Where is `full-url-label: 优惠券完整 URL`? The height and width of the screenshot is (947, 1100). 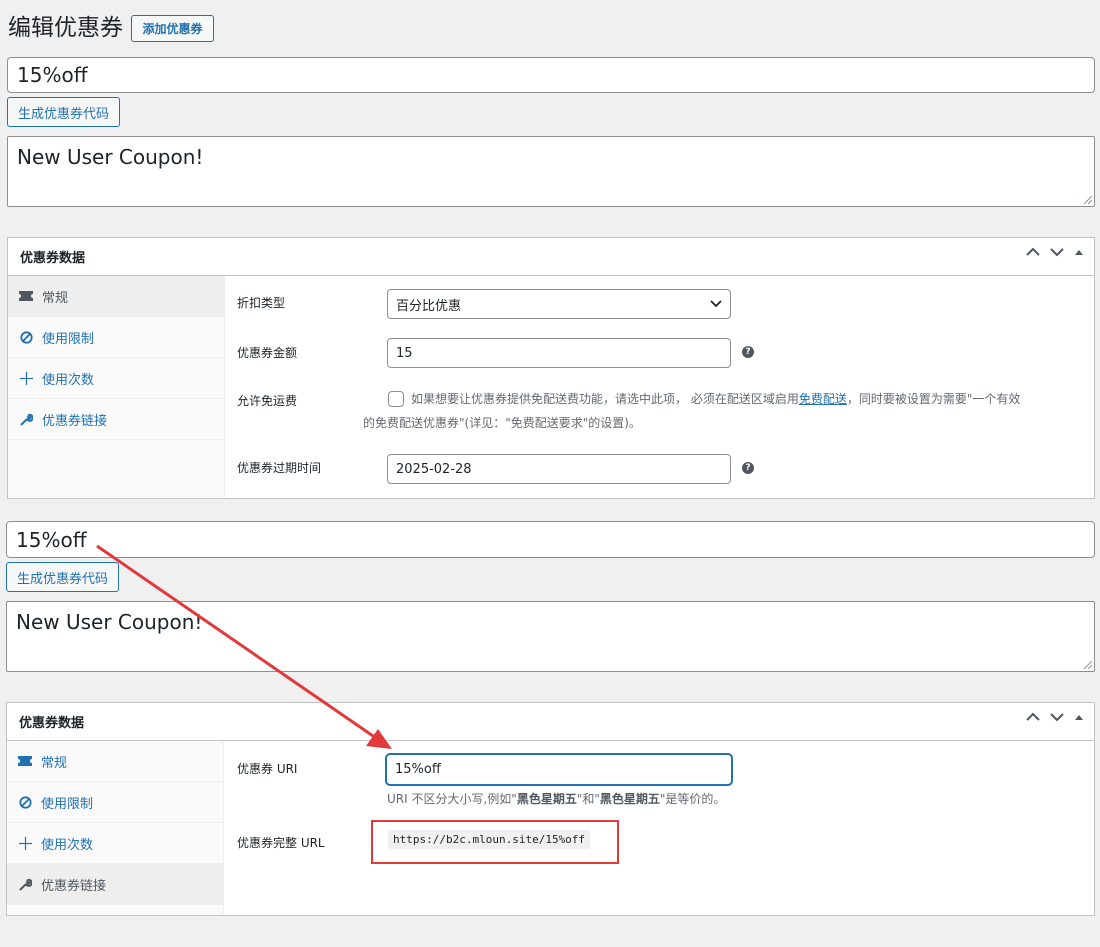 full-url-label: 优惠券完整 URL is located at coordinates (281, 843).